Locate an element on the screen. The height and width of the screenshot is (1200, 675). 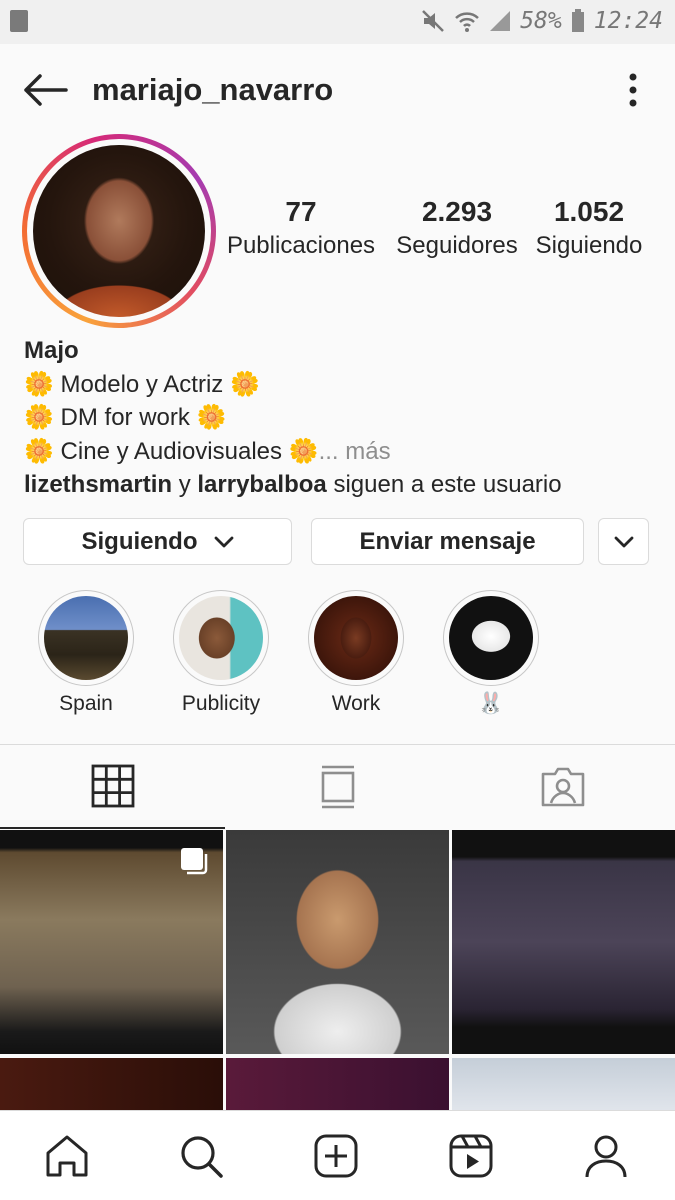
search-icon is located at coordinates (202, 1157).